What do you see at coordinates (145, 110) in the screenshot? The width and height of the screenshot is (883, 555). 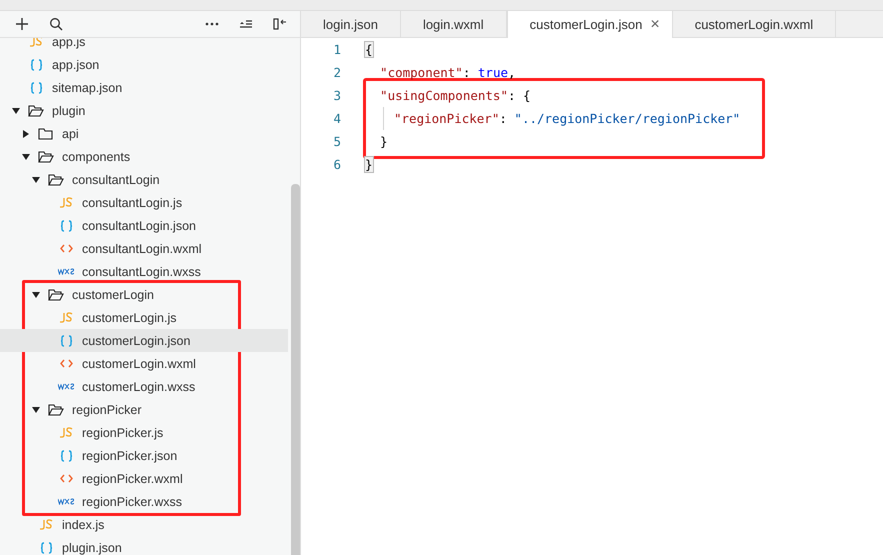 I see `folder-row: plugin` at bounding box center [145, 110].